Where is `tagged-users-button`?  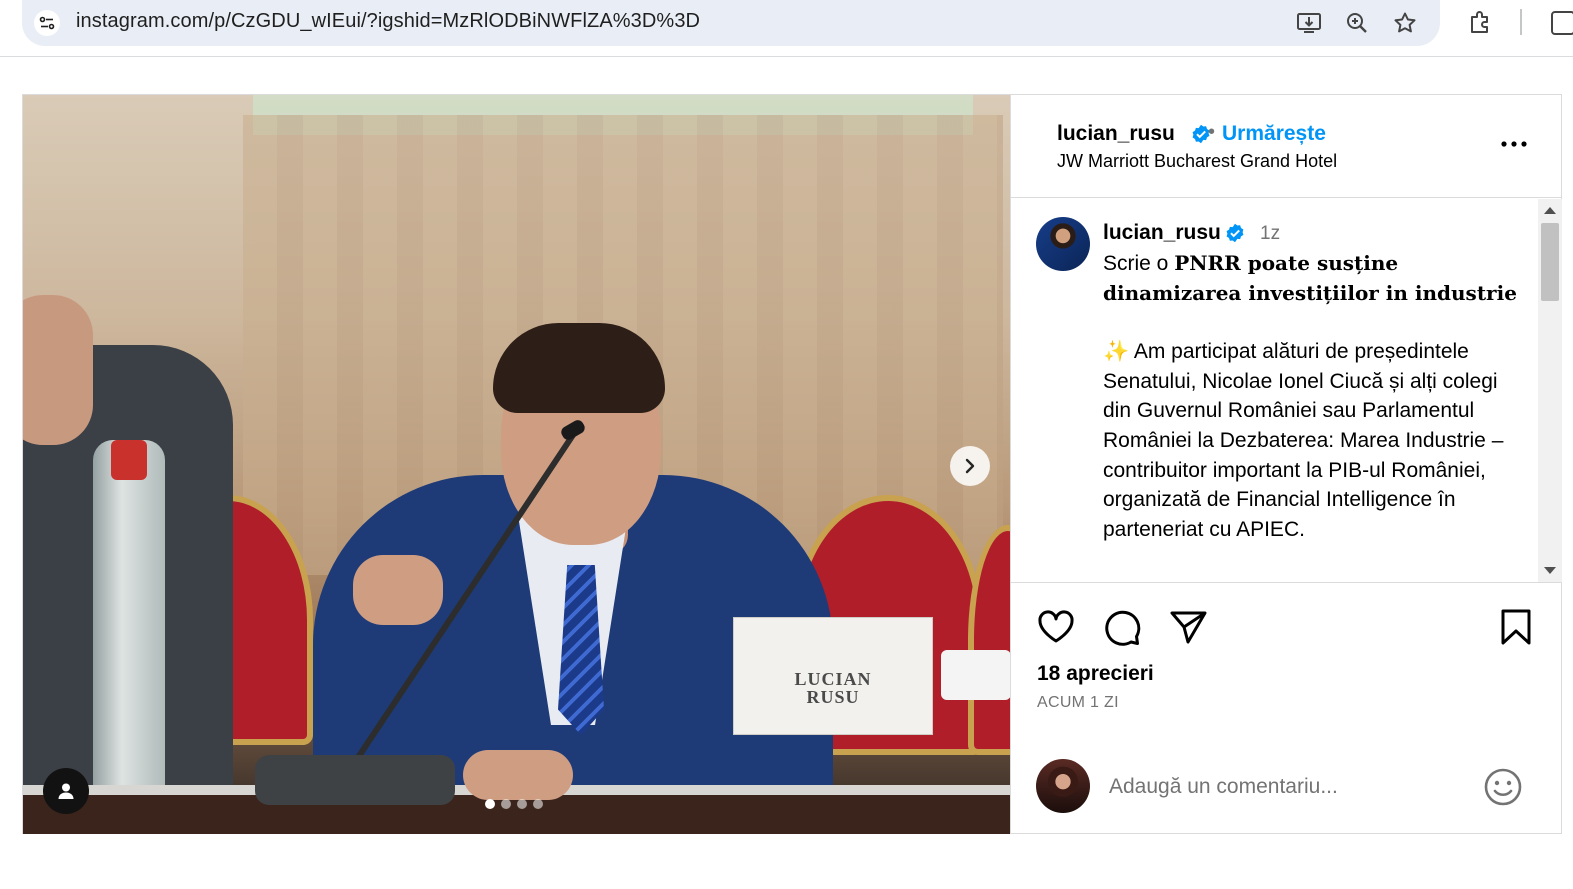 tagged-users-button is located at coordinates (66, 791).